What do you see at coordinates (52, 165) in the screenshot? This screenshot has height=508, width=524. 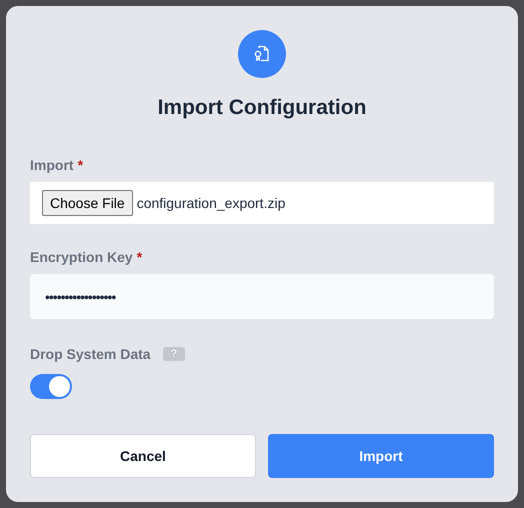 I see `field-label: Import` at bounding box center [52, 165].